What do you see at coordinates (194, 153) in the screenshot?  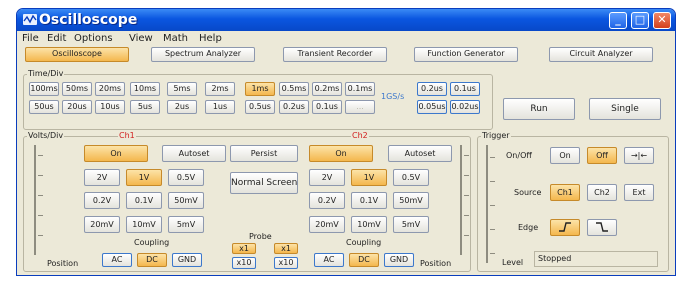 I see `ch1-autoset-button: Autoset` at bounding box center [194, 153].